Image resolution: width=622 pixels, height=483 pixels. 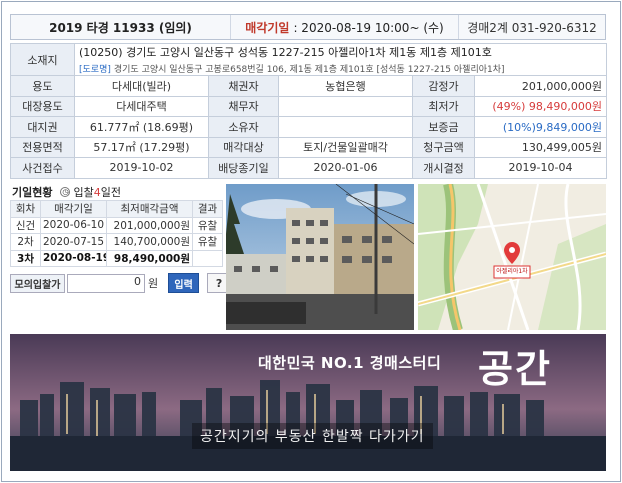 I want to click on minimum-price: (49%) 98,490,000원, so click(x=540, y=106).